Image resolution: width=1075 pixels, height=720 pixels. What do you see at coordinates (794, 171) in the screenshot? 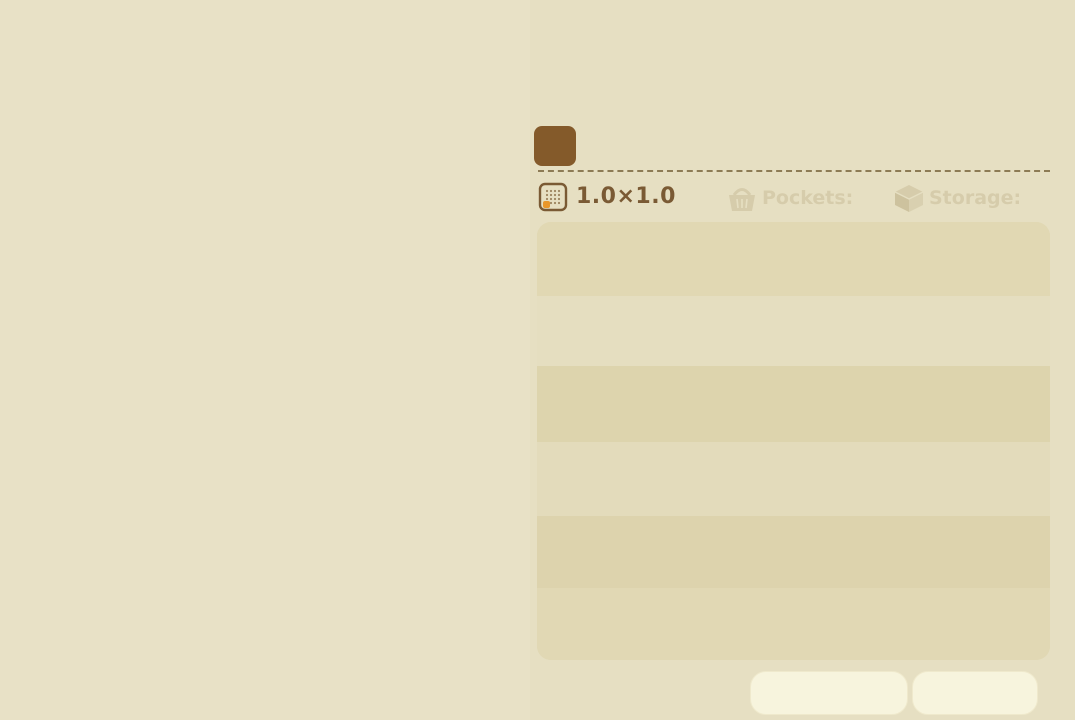
I see `dashed-divider` at bounding box center [794, 171].